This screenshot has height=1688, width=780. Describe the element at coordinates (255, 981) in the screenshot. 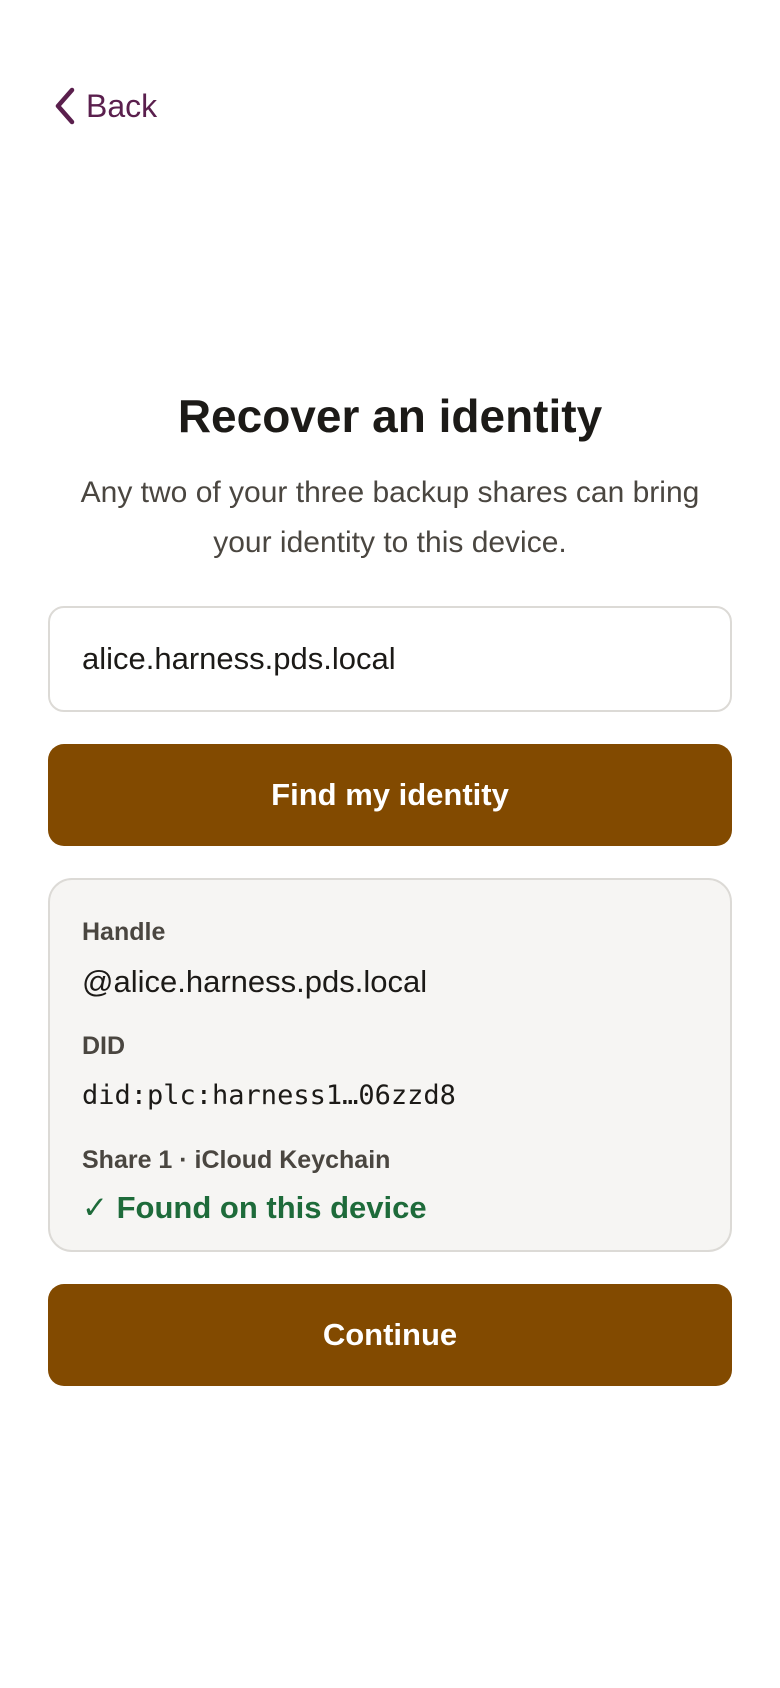

I see `handle-value: @alice.harness.pds.local` at that location.